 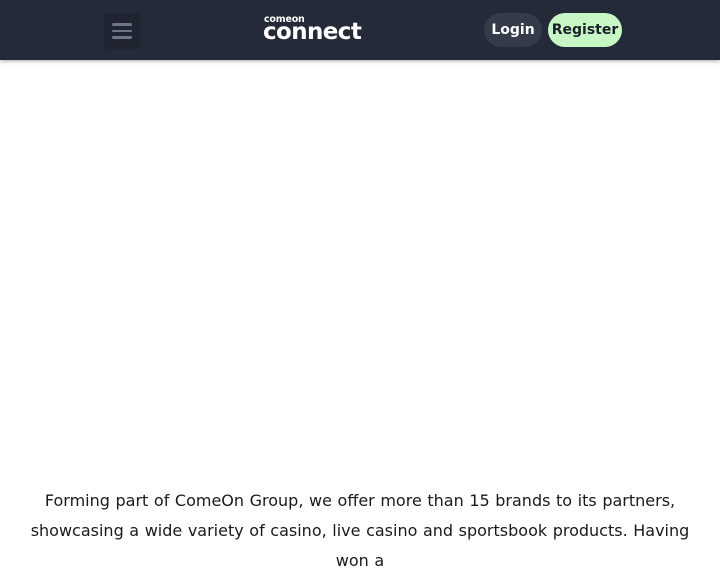 I want to click on register-button: Register, so click(x=585, y=30).